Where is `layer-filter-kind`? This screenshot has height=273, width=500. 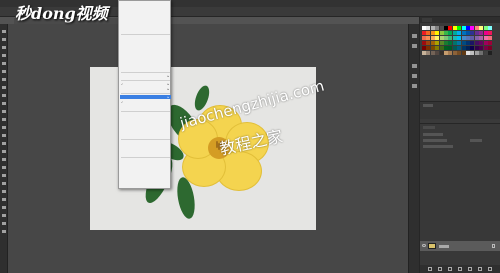 layer-filter-kind is located at coordinates (433, 134).